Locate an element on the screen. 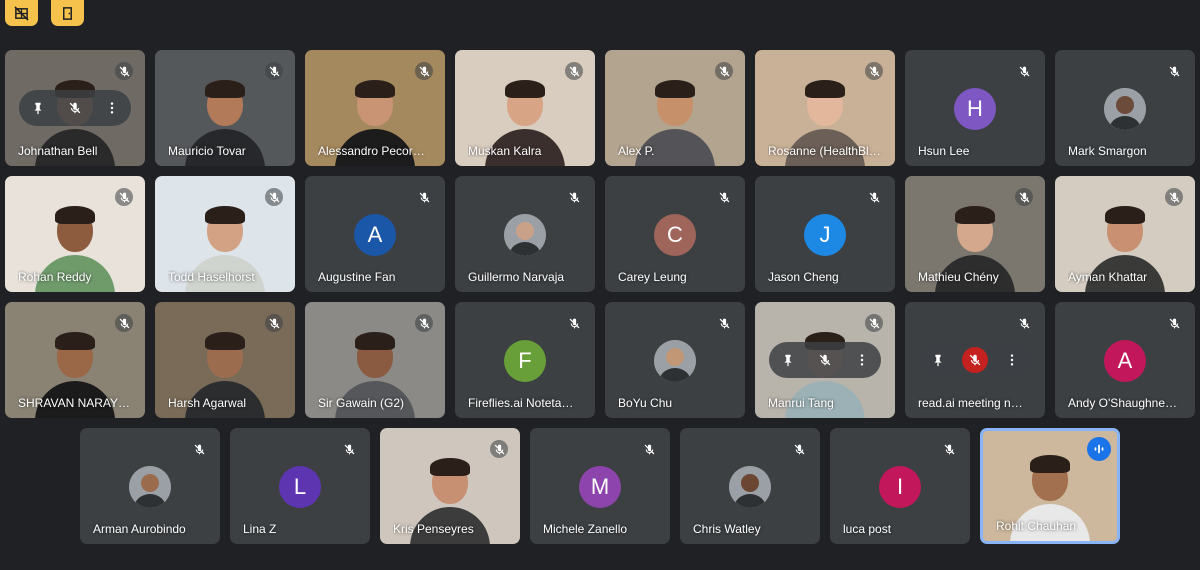  participant-tile: H Hsun Lee is located at coordinates (975, 108).